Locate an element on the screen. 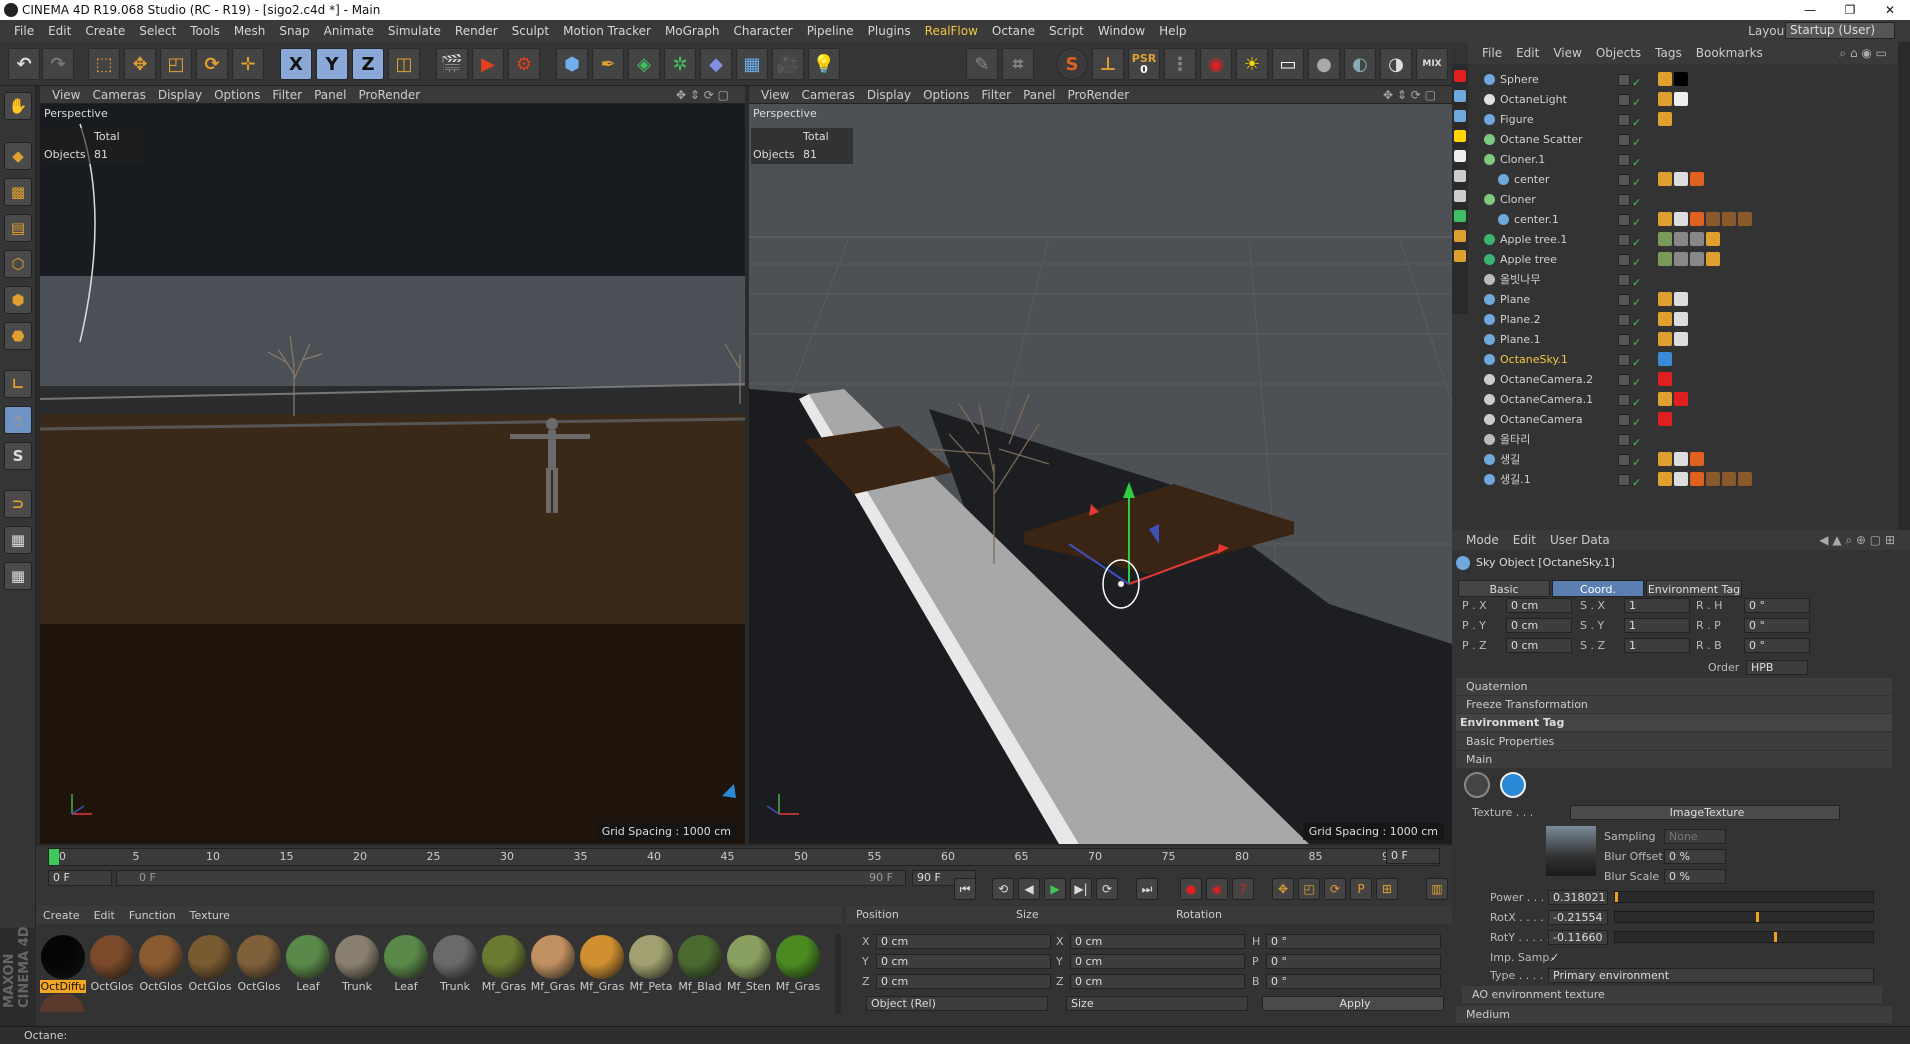  viewport-menu-view: View is located at coordinates (775, 95).